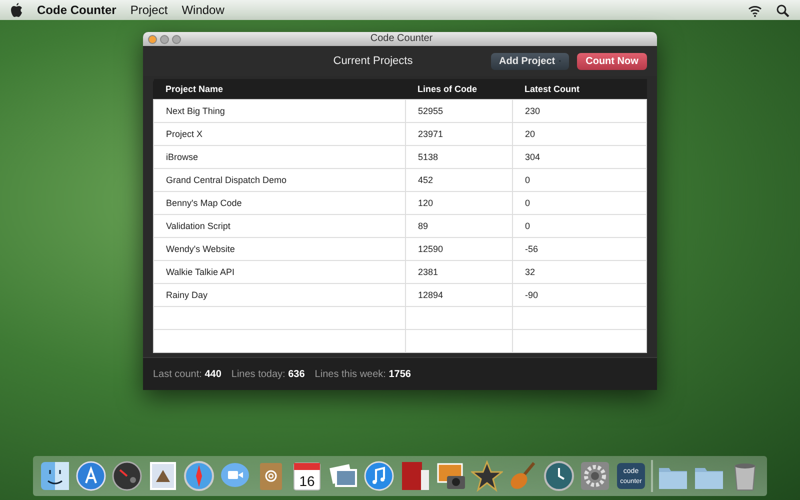  I want to click on table-cell: Validation Script, so click(280, 226).